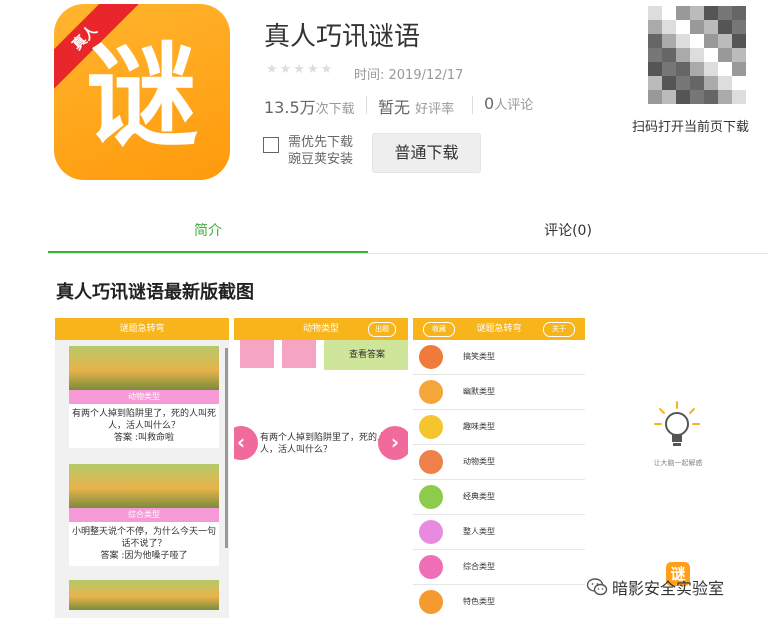 This screenshot has height=618, width=771. I want to click on about-pill: 关于, so click(559, 329).